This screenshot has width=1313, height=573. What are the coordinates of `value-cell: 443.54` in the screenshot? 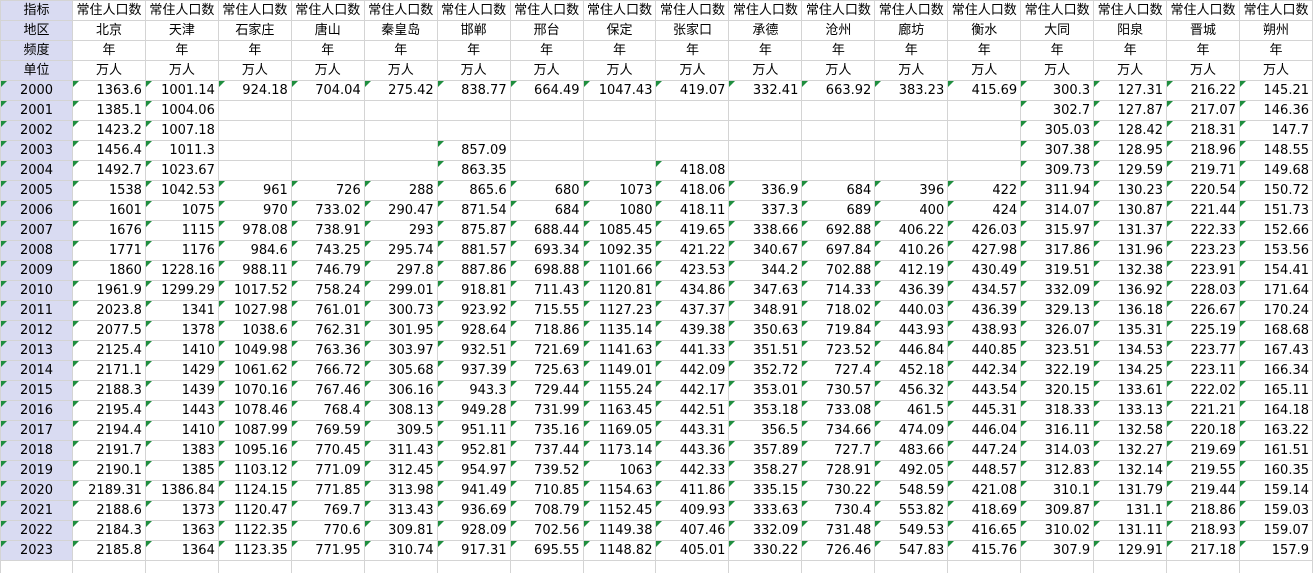 It's located at (984, 390).